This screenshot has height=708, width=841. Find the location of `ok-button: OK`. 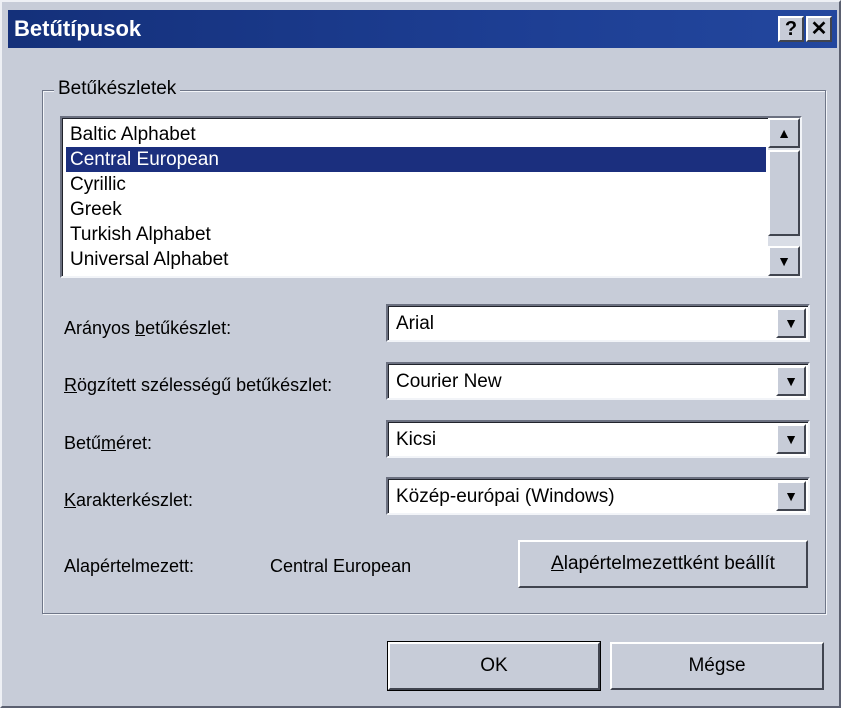

ok-button: OK is located at coordinates (494, 666).